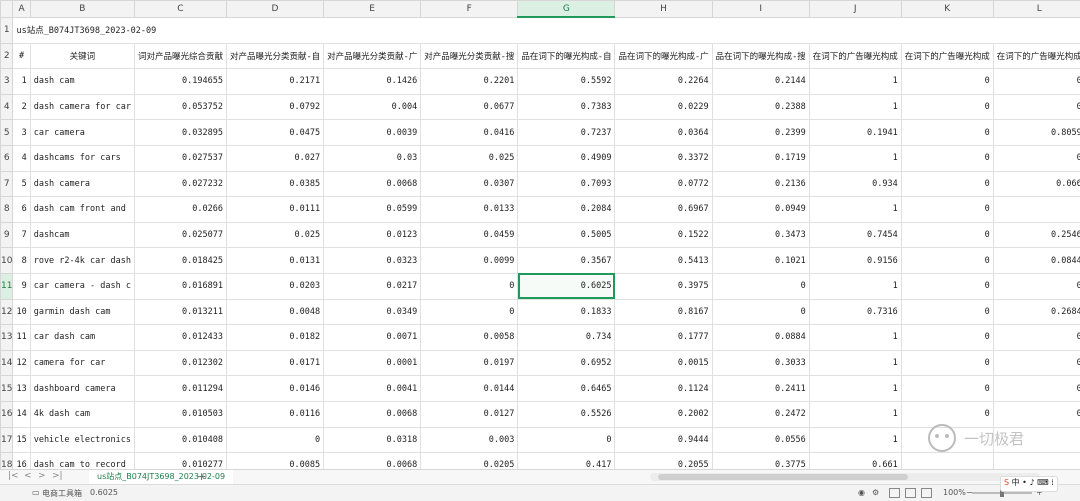  What do you see at coordinates (180, 158) in the screenshot?
I see `data-cell: 0.027537` at bounding box center [180, 158].